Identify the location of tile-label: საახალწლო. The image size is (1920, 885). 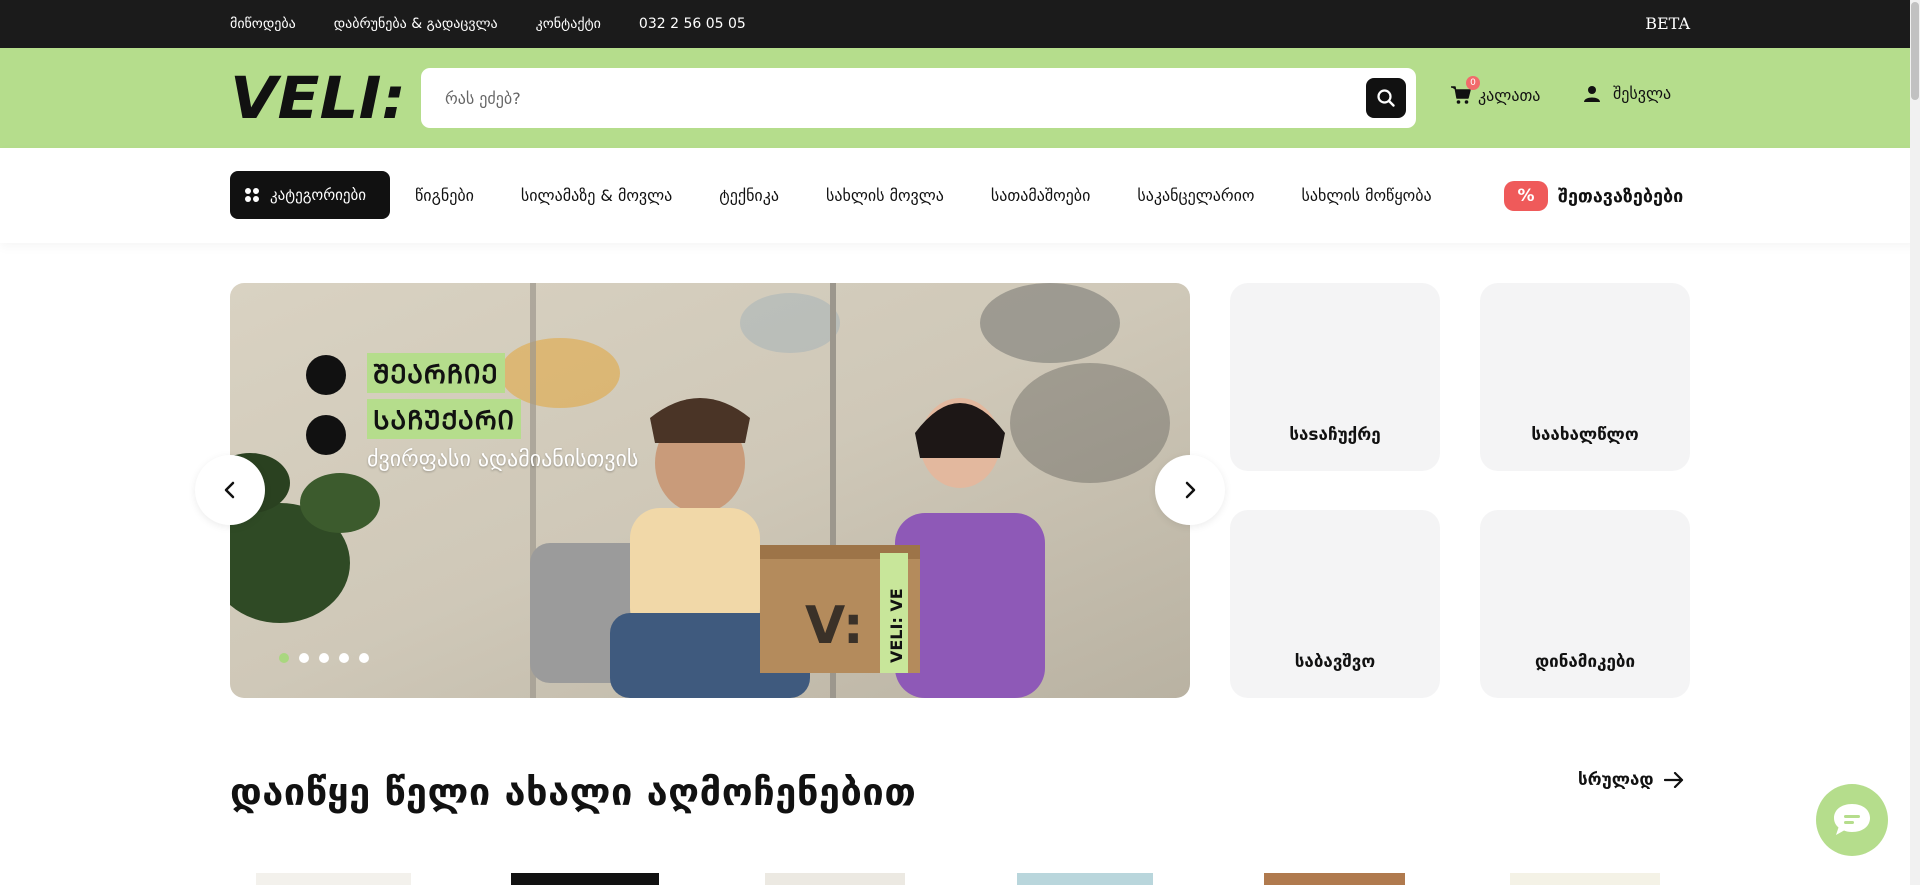
(1585, 435).